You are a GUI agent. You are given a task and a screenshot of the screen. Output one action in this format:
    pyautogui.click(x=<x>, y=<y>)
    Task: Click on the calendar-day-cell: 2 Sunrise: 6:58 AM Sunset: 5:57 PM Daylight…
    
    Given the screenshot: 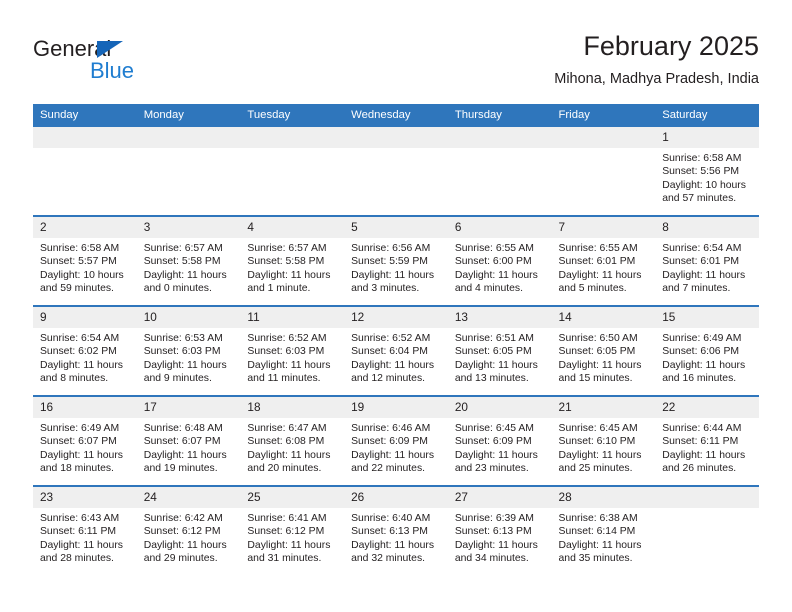 What is the action you would take?
    pyautogui.click(x=85, y=260)
    